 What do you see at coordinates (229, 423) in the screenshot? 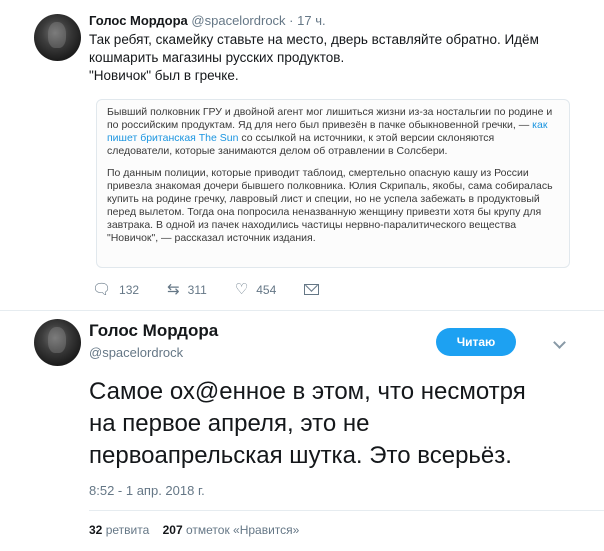
I see `tweet-text-line: на первое апреля, это не` at bounding box center [229, 423].